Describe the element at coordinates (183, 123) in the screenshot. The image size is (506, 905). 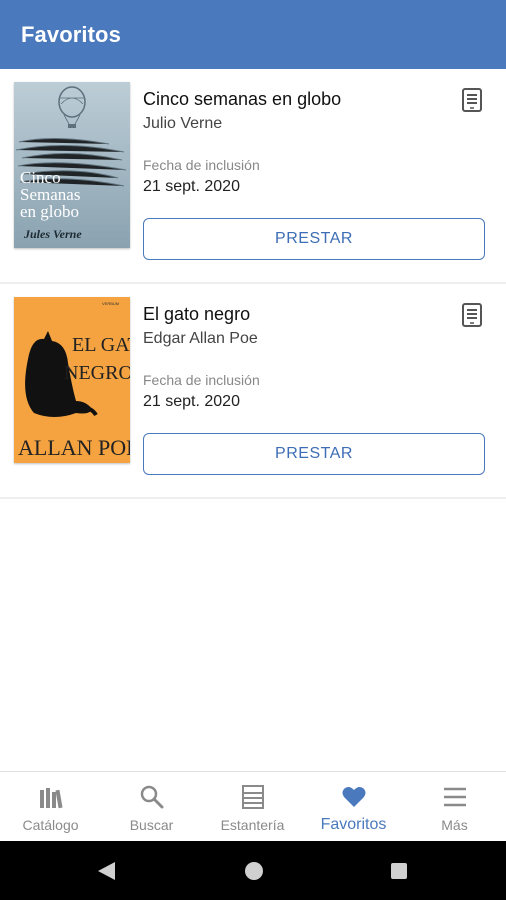
I see `book-author: Julio Verne` at that location.